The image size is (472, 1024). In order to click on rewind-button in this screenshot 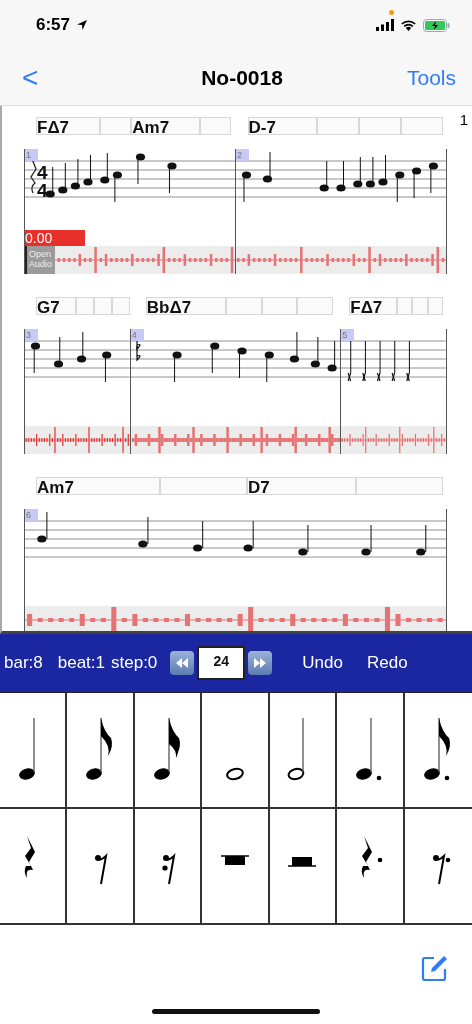, I will do `click(182, 663)`.